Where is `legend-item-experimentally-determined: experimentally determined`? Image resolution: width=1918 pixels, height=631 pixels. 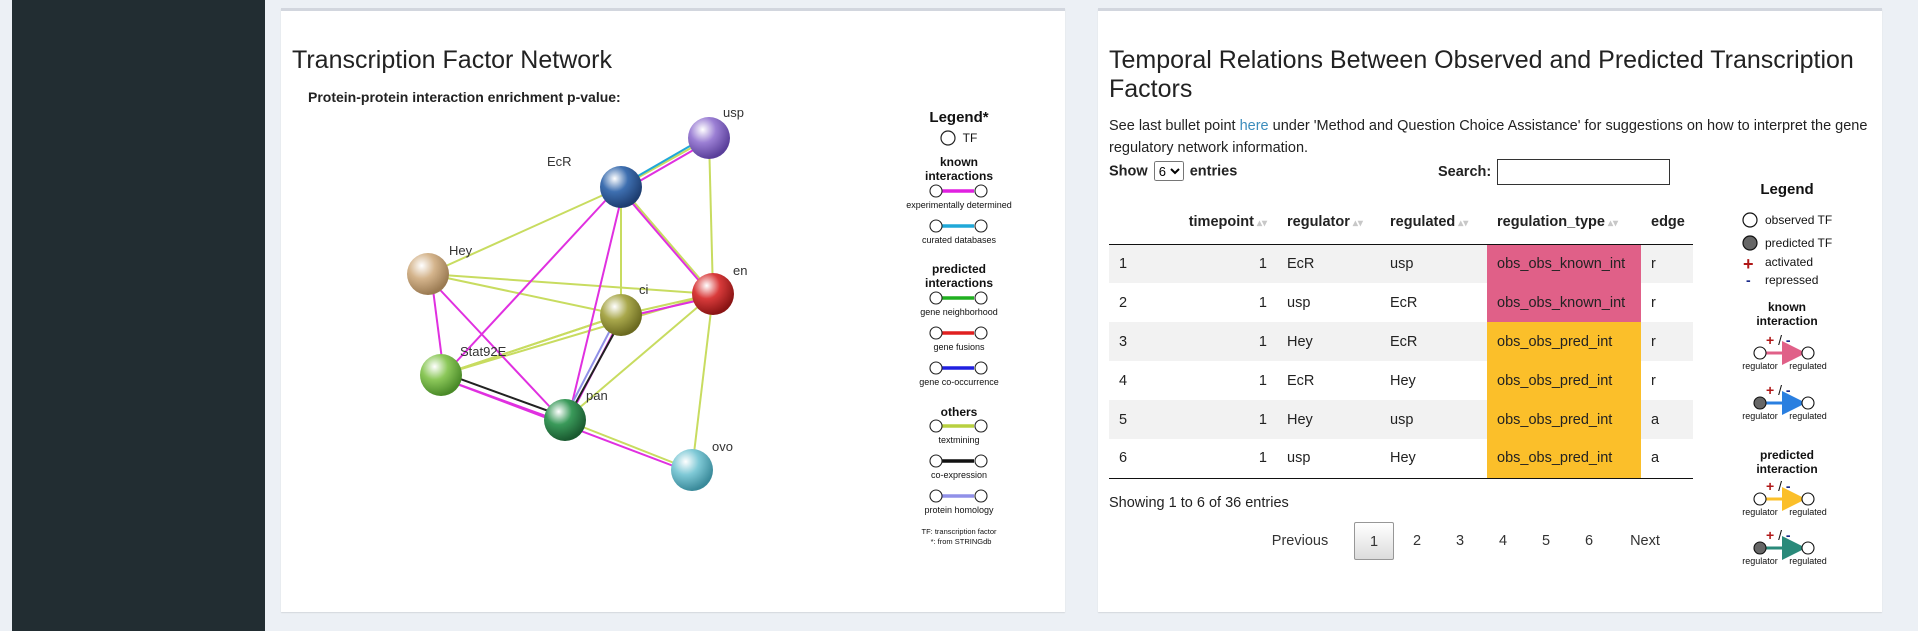 legend-item-experimentally-determined: experimentally determined is located at coordinates (959, 197).